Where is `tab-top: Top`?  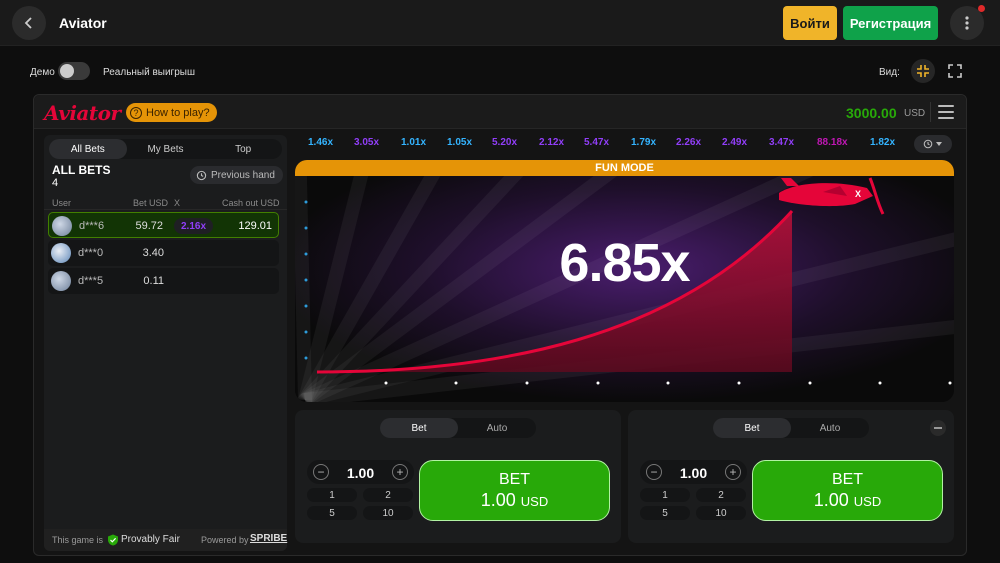 tab-top: Top is located at coordinates (243, 149).